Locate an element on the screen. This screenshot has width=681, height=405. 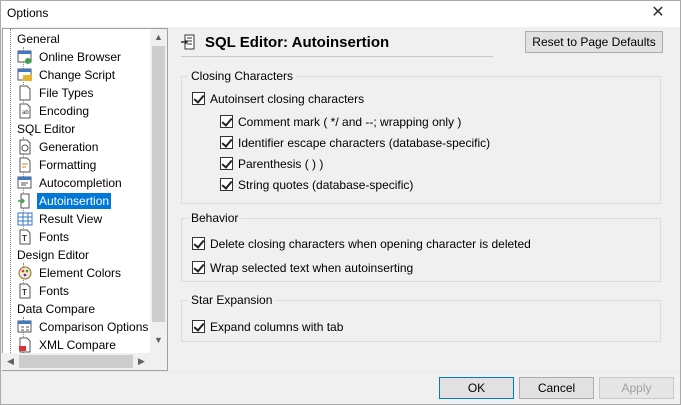
tree-item-label: Comparison Options is located at coordinates (94, 327).